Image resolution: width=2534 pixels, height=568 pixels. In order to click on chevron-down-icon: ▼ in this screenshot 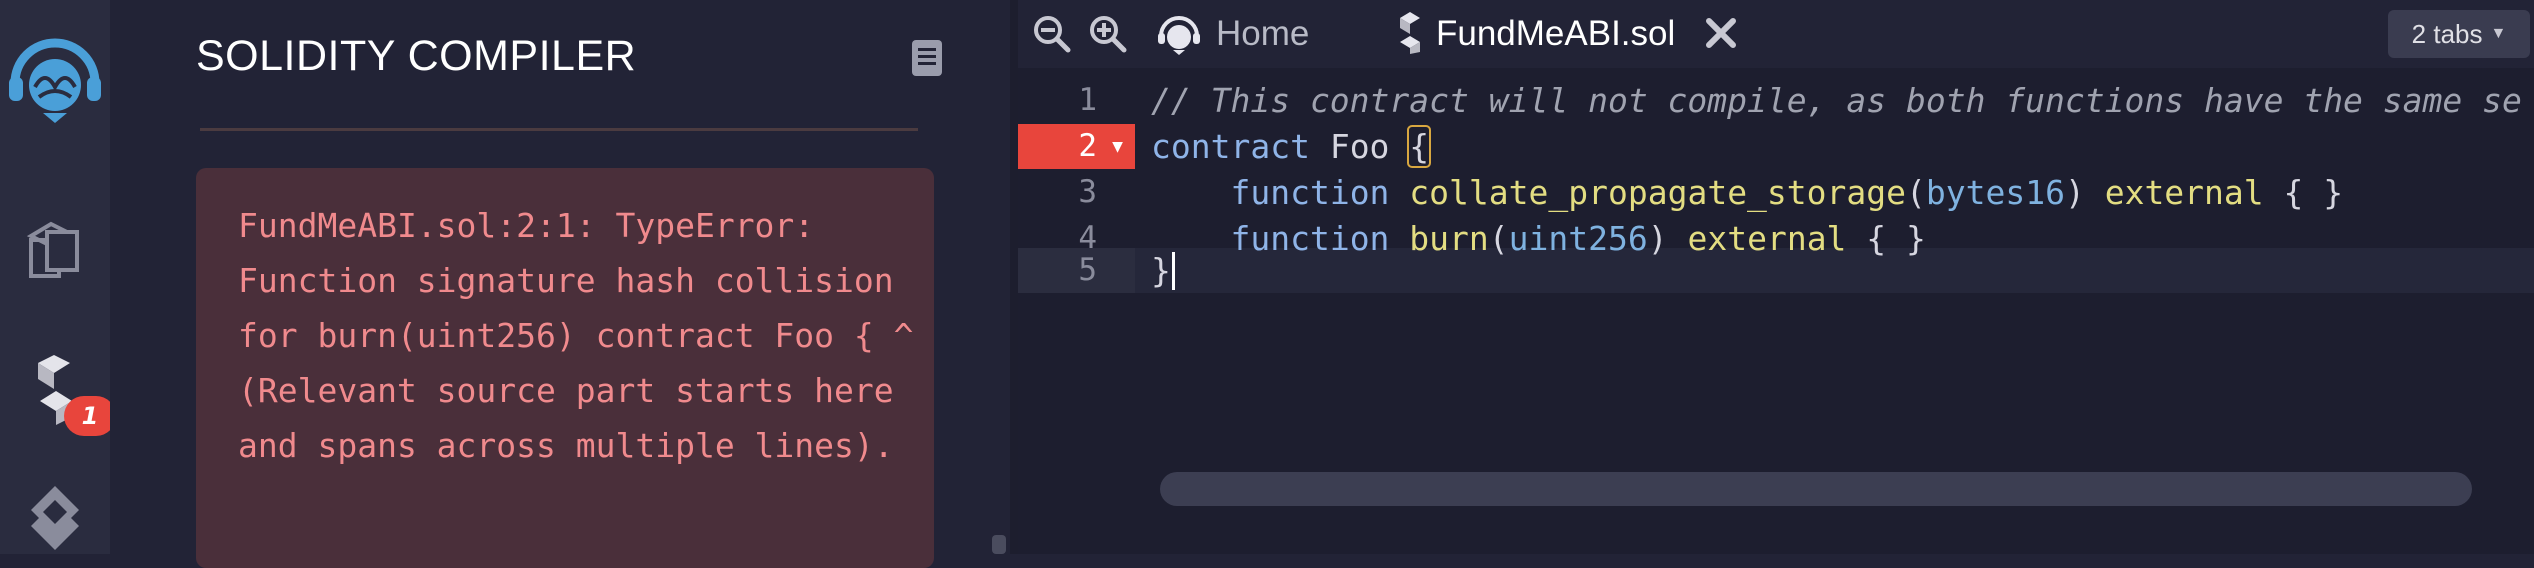, I will do `click(2498, 33)`.